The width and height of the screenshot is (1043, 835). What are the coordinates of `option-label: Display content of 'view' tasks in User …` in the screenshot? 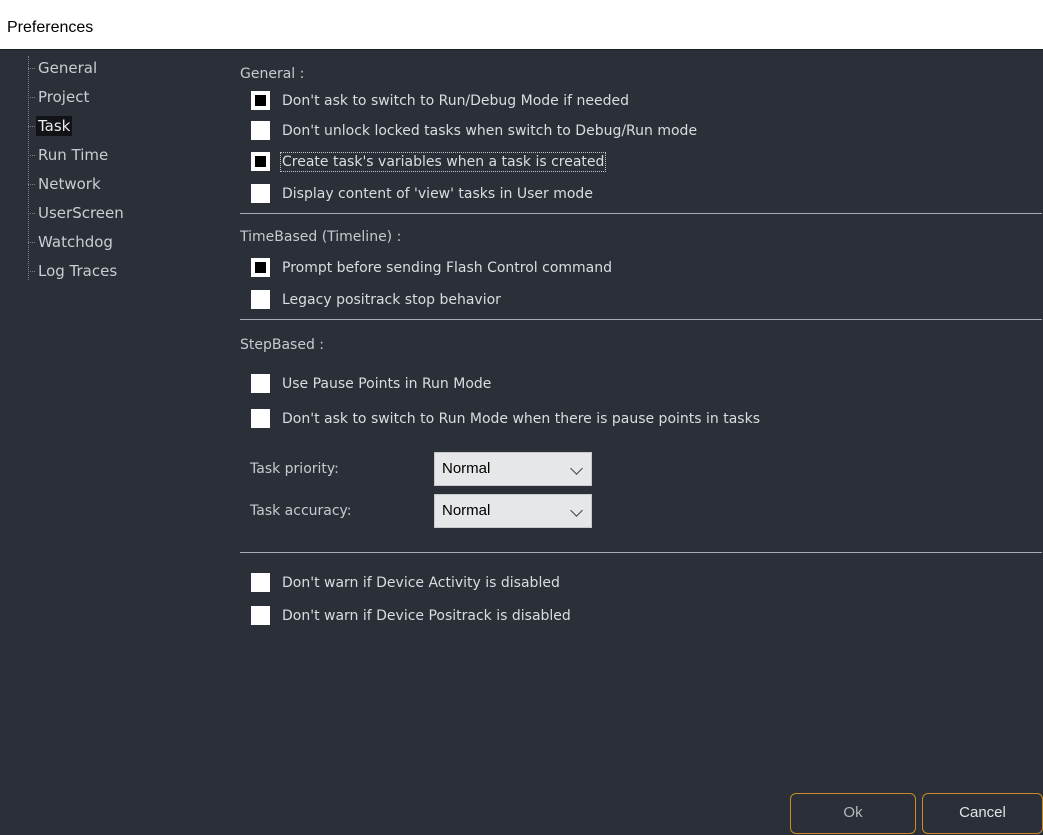 It's located at (437, 194).